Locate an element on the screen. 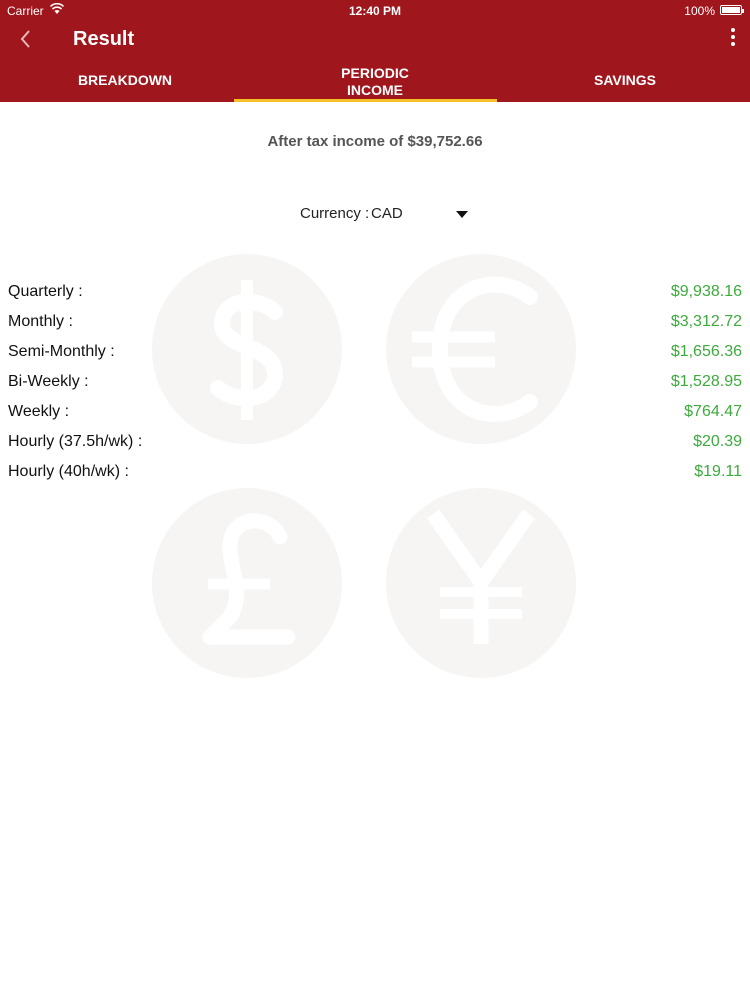 Image resolution: width=750 pixels, height=1000 pixels. row-label: Quarterly : is located at coordinates (45, 291).